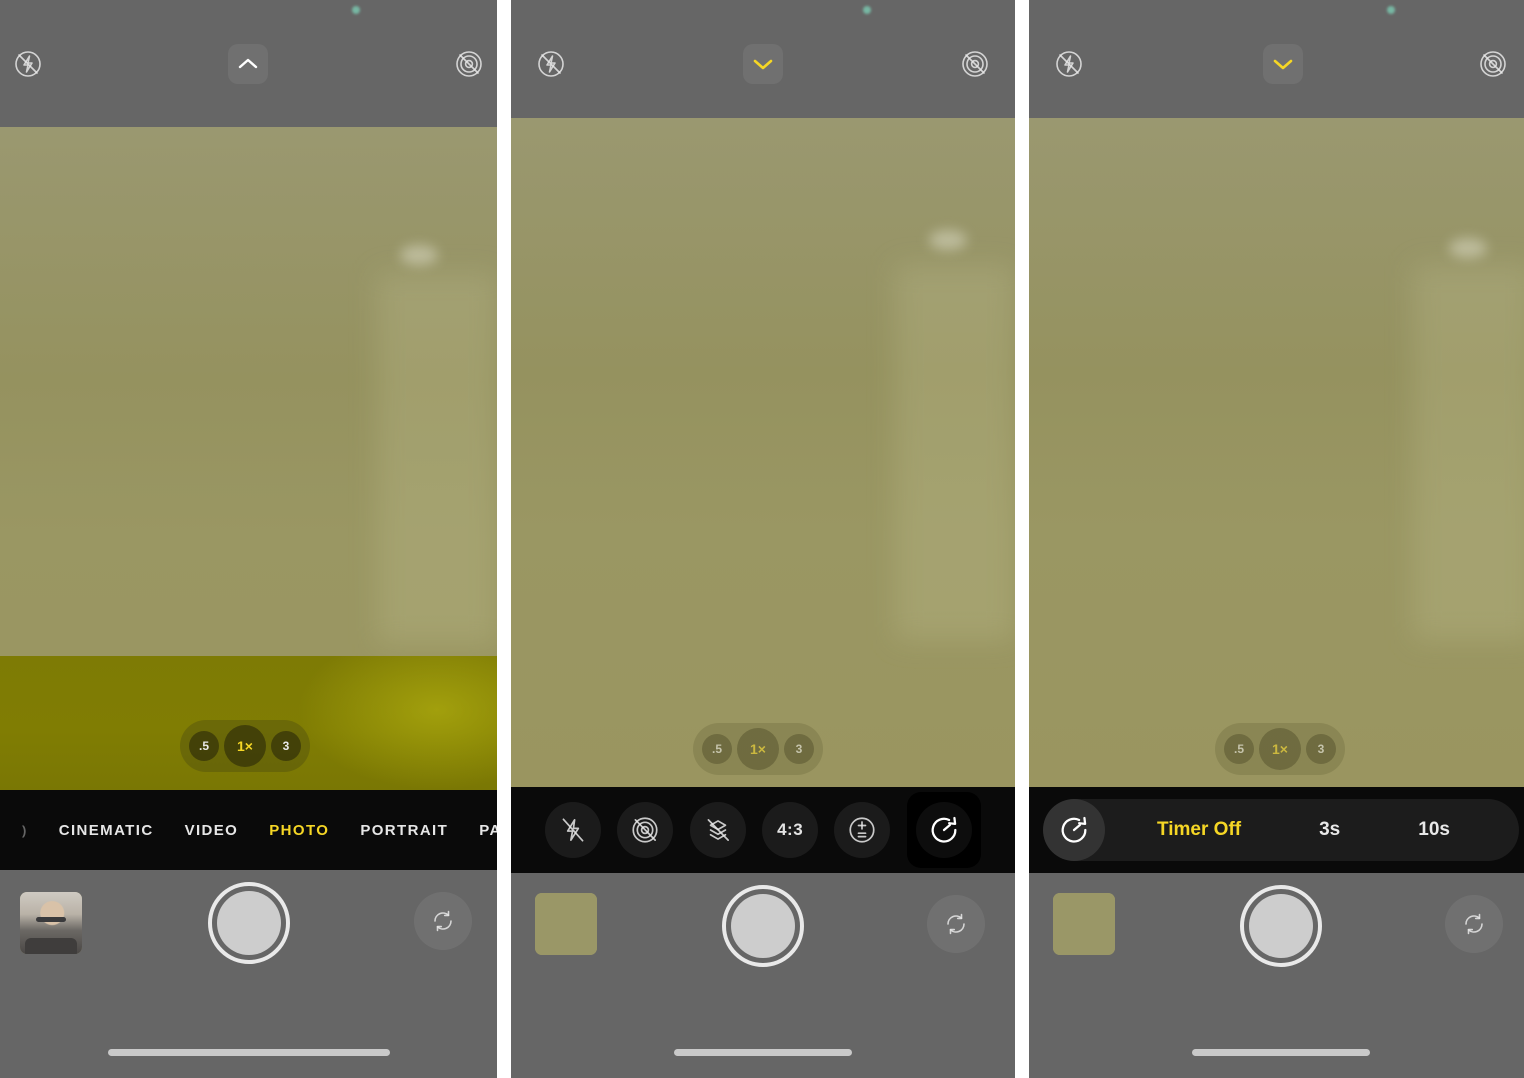 This screenshot has height=1078, width=1524. What do you see at coordinates (212, 830) in the screenshot?
I see `mode-item-video: VIDEO` at bounding box center [212, 830].